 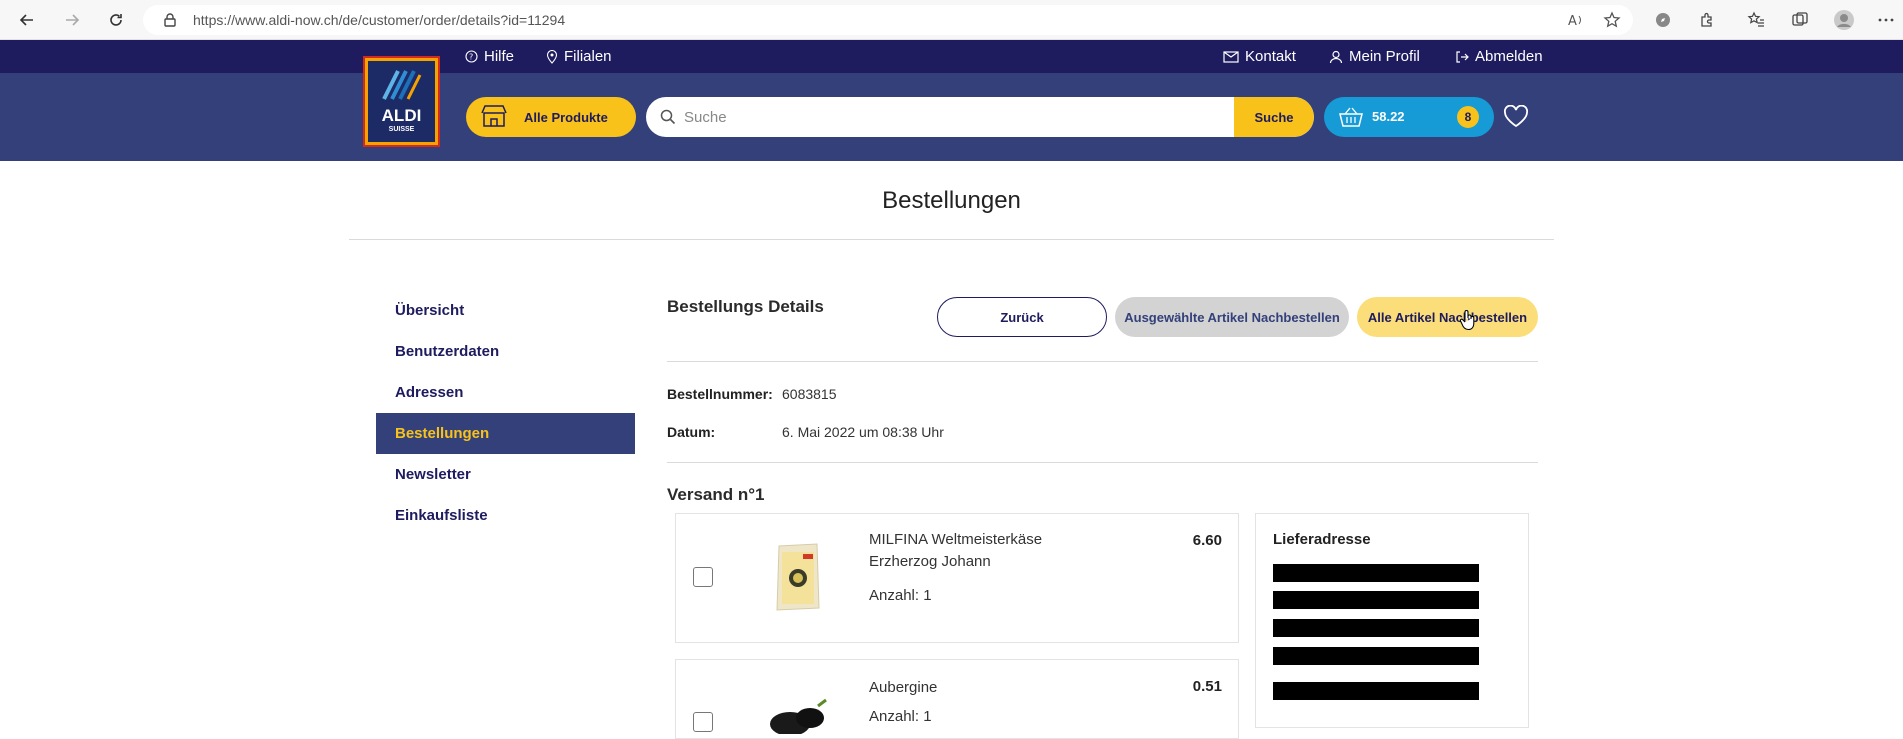 I want to click on logo-wordmark: ALDI, so click(x=401, y=115).